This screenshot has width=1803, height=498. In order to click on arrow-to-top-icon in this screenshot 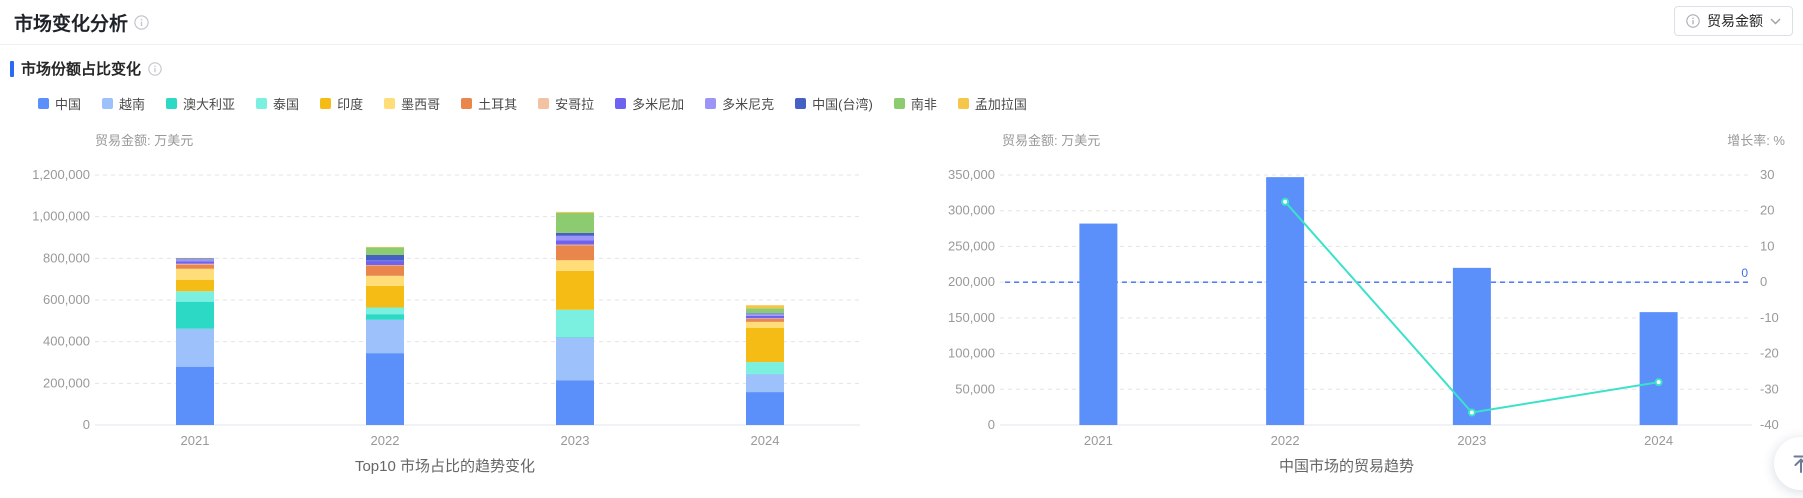, I will do `click(1796, 464)`.